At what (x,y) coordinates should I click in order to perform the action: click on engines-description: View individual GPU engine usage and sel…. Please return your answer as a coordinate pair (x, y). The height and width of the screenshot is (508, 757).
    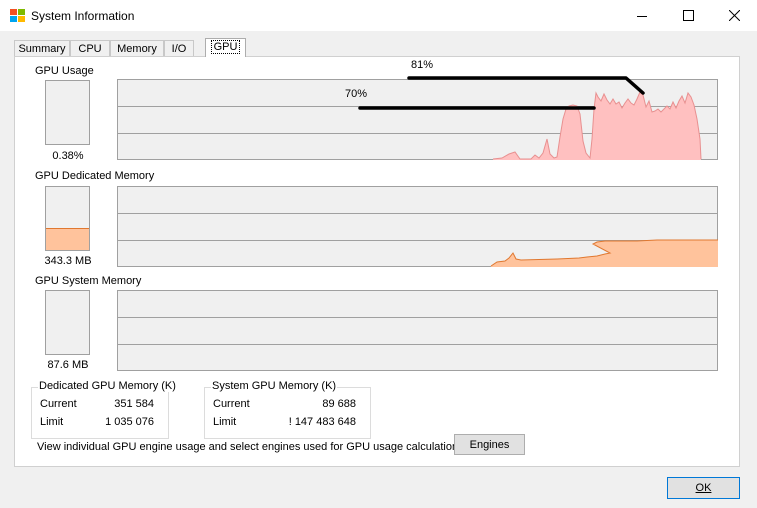
    Looking at the image, I should click on (252, 447).